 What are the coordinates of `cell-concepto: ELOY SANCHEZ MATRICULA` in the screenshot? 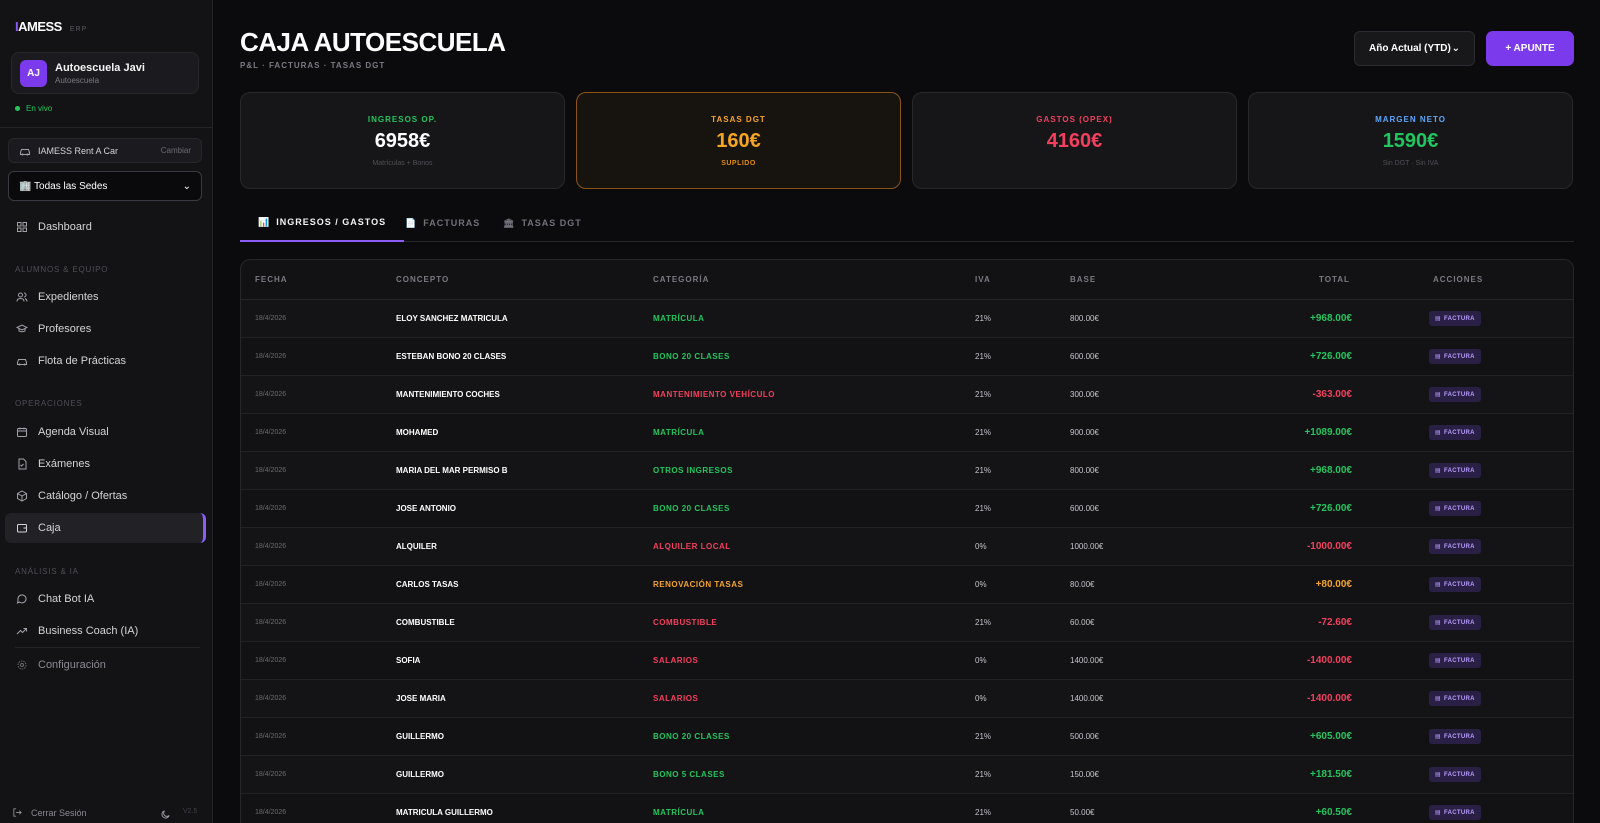 It's located at (452, 318).